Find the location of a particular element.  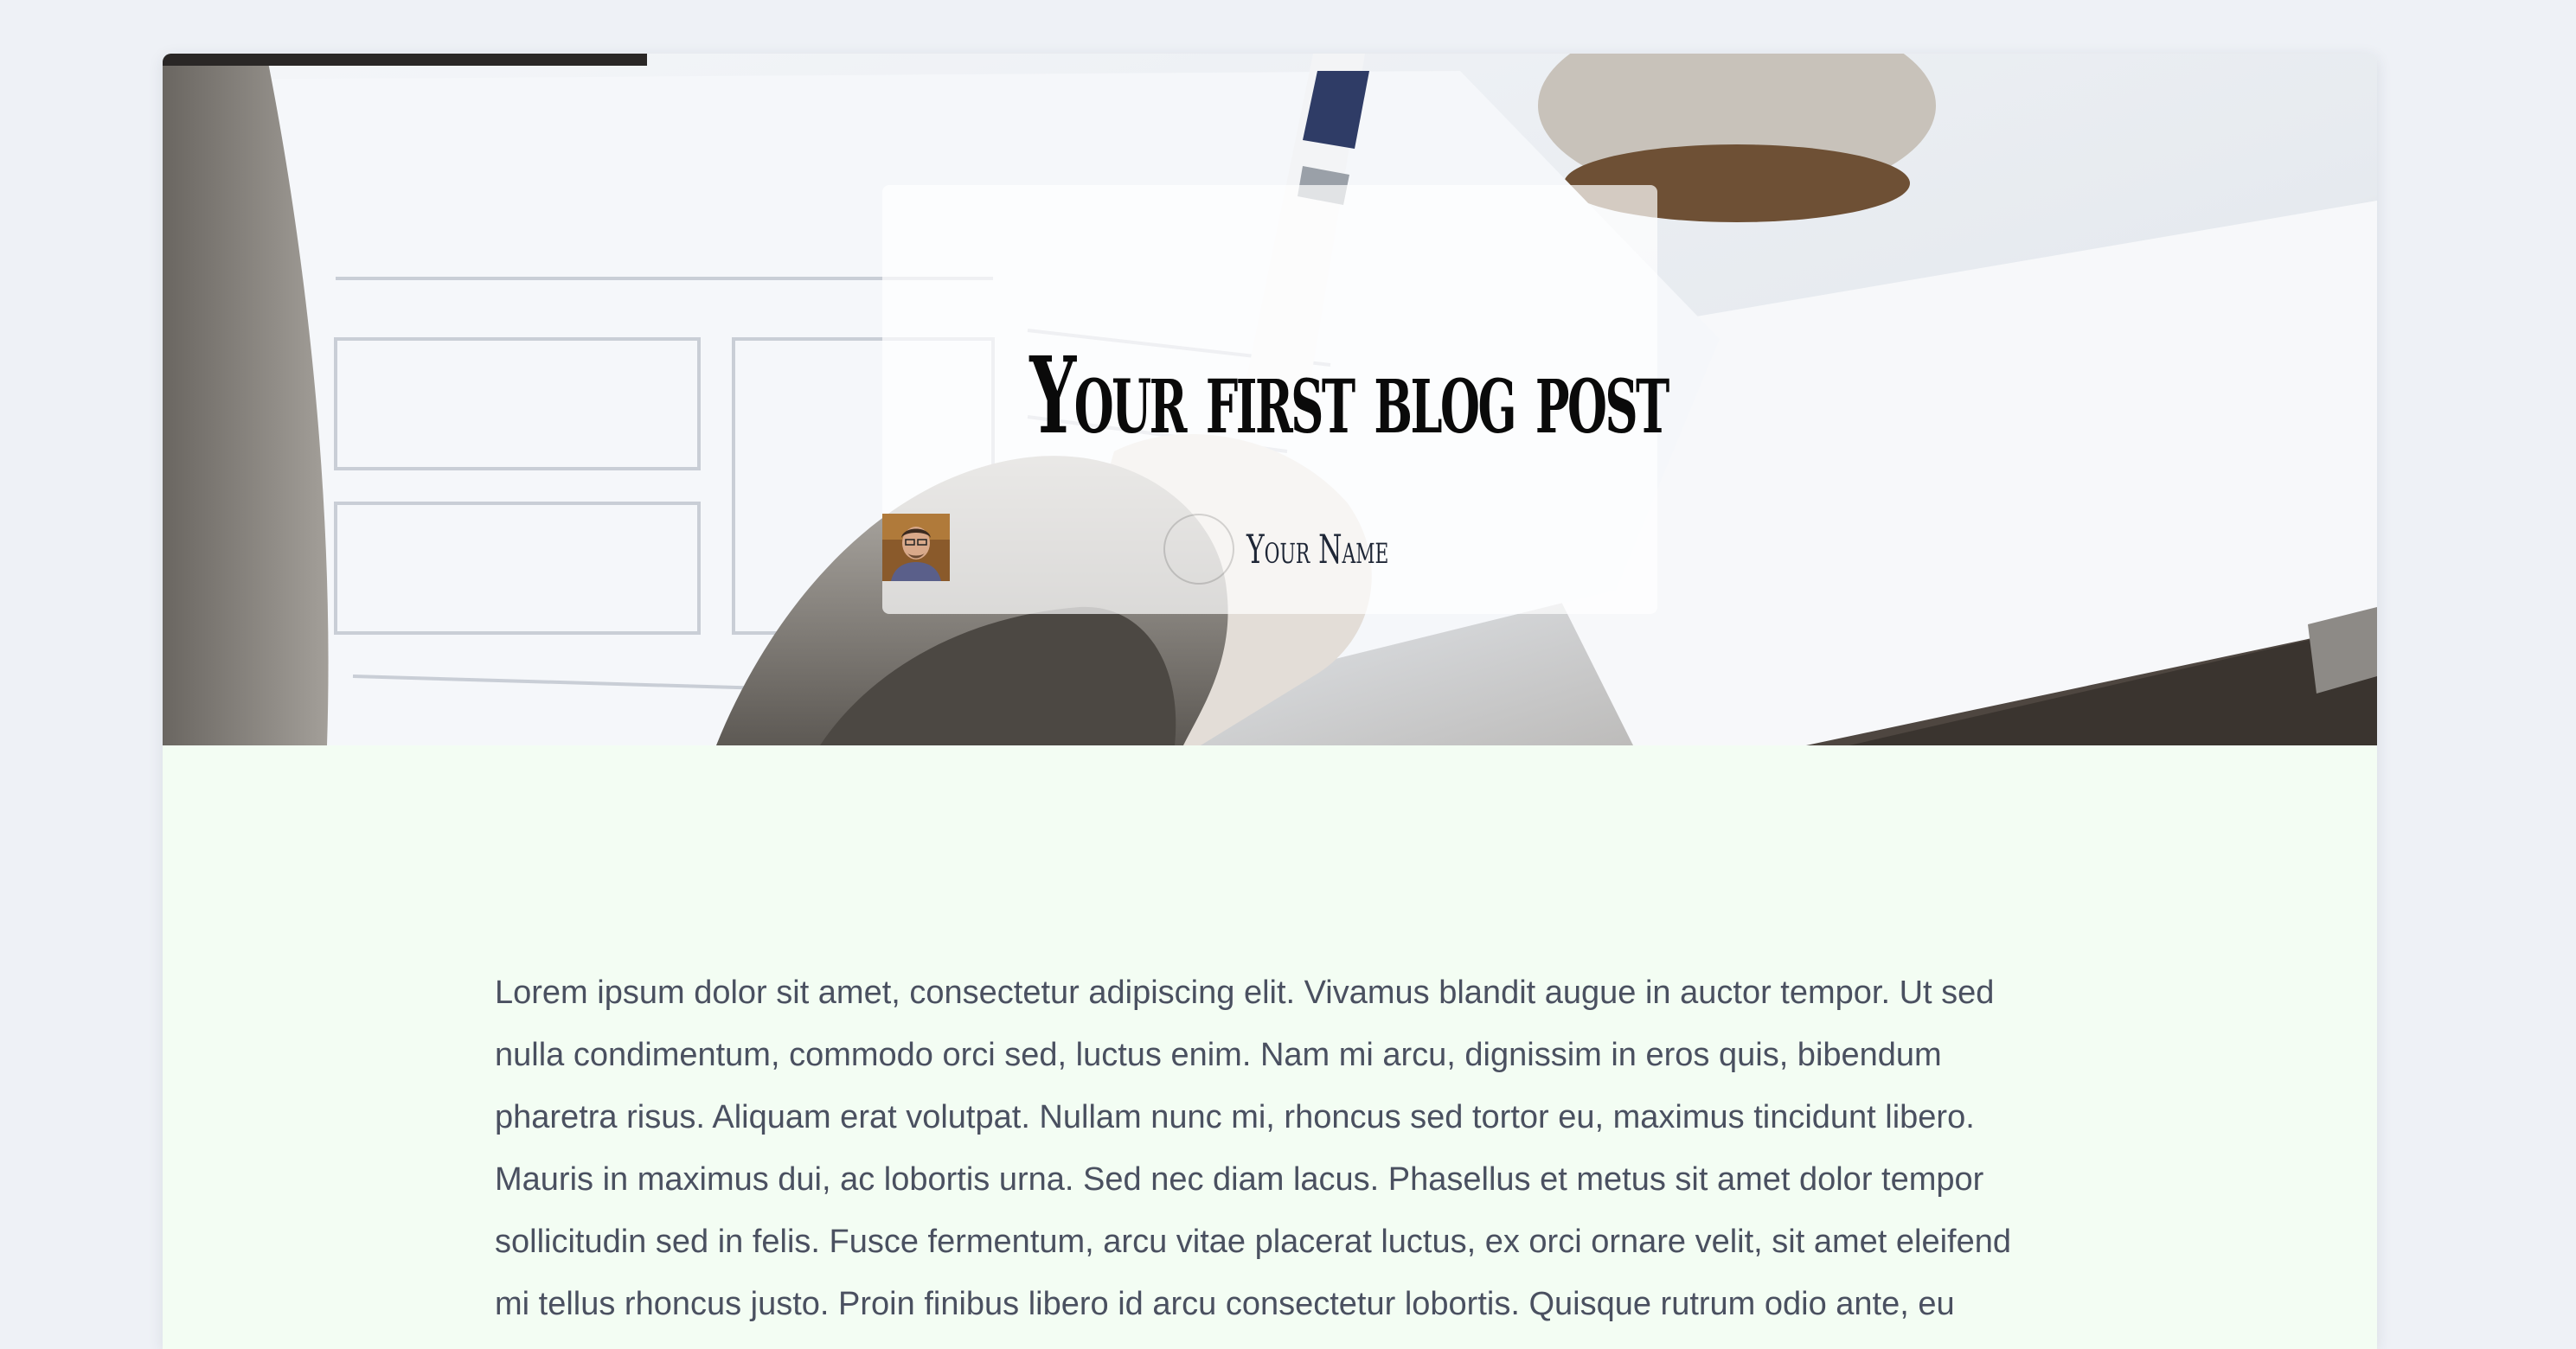

author-byline: Your Name is located at coordinates (1269, 549).